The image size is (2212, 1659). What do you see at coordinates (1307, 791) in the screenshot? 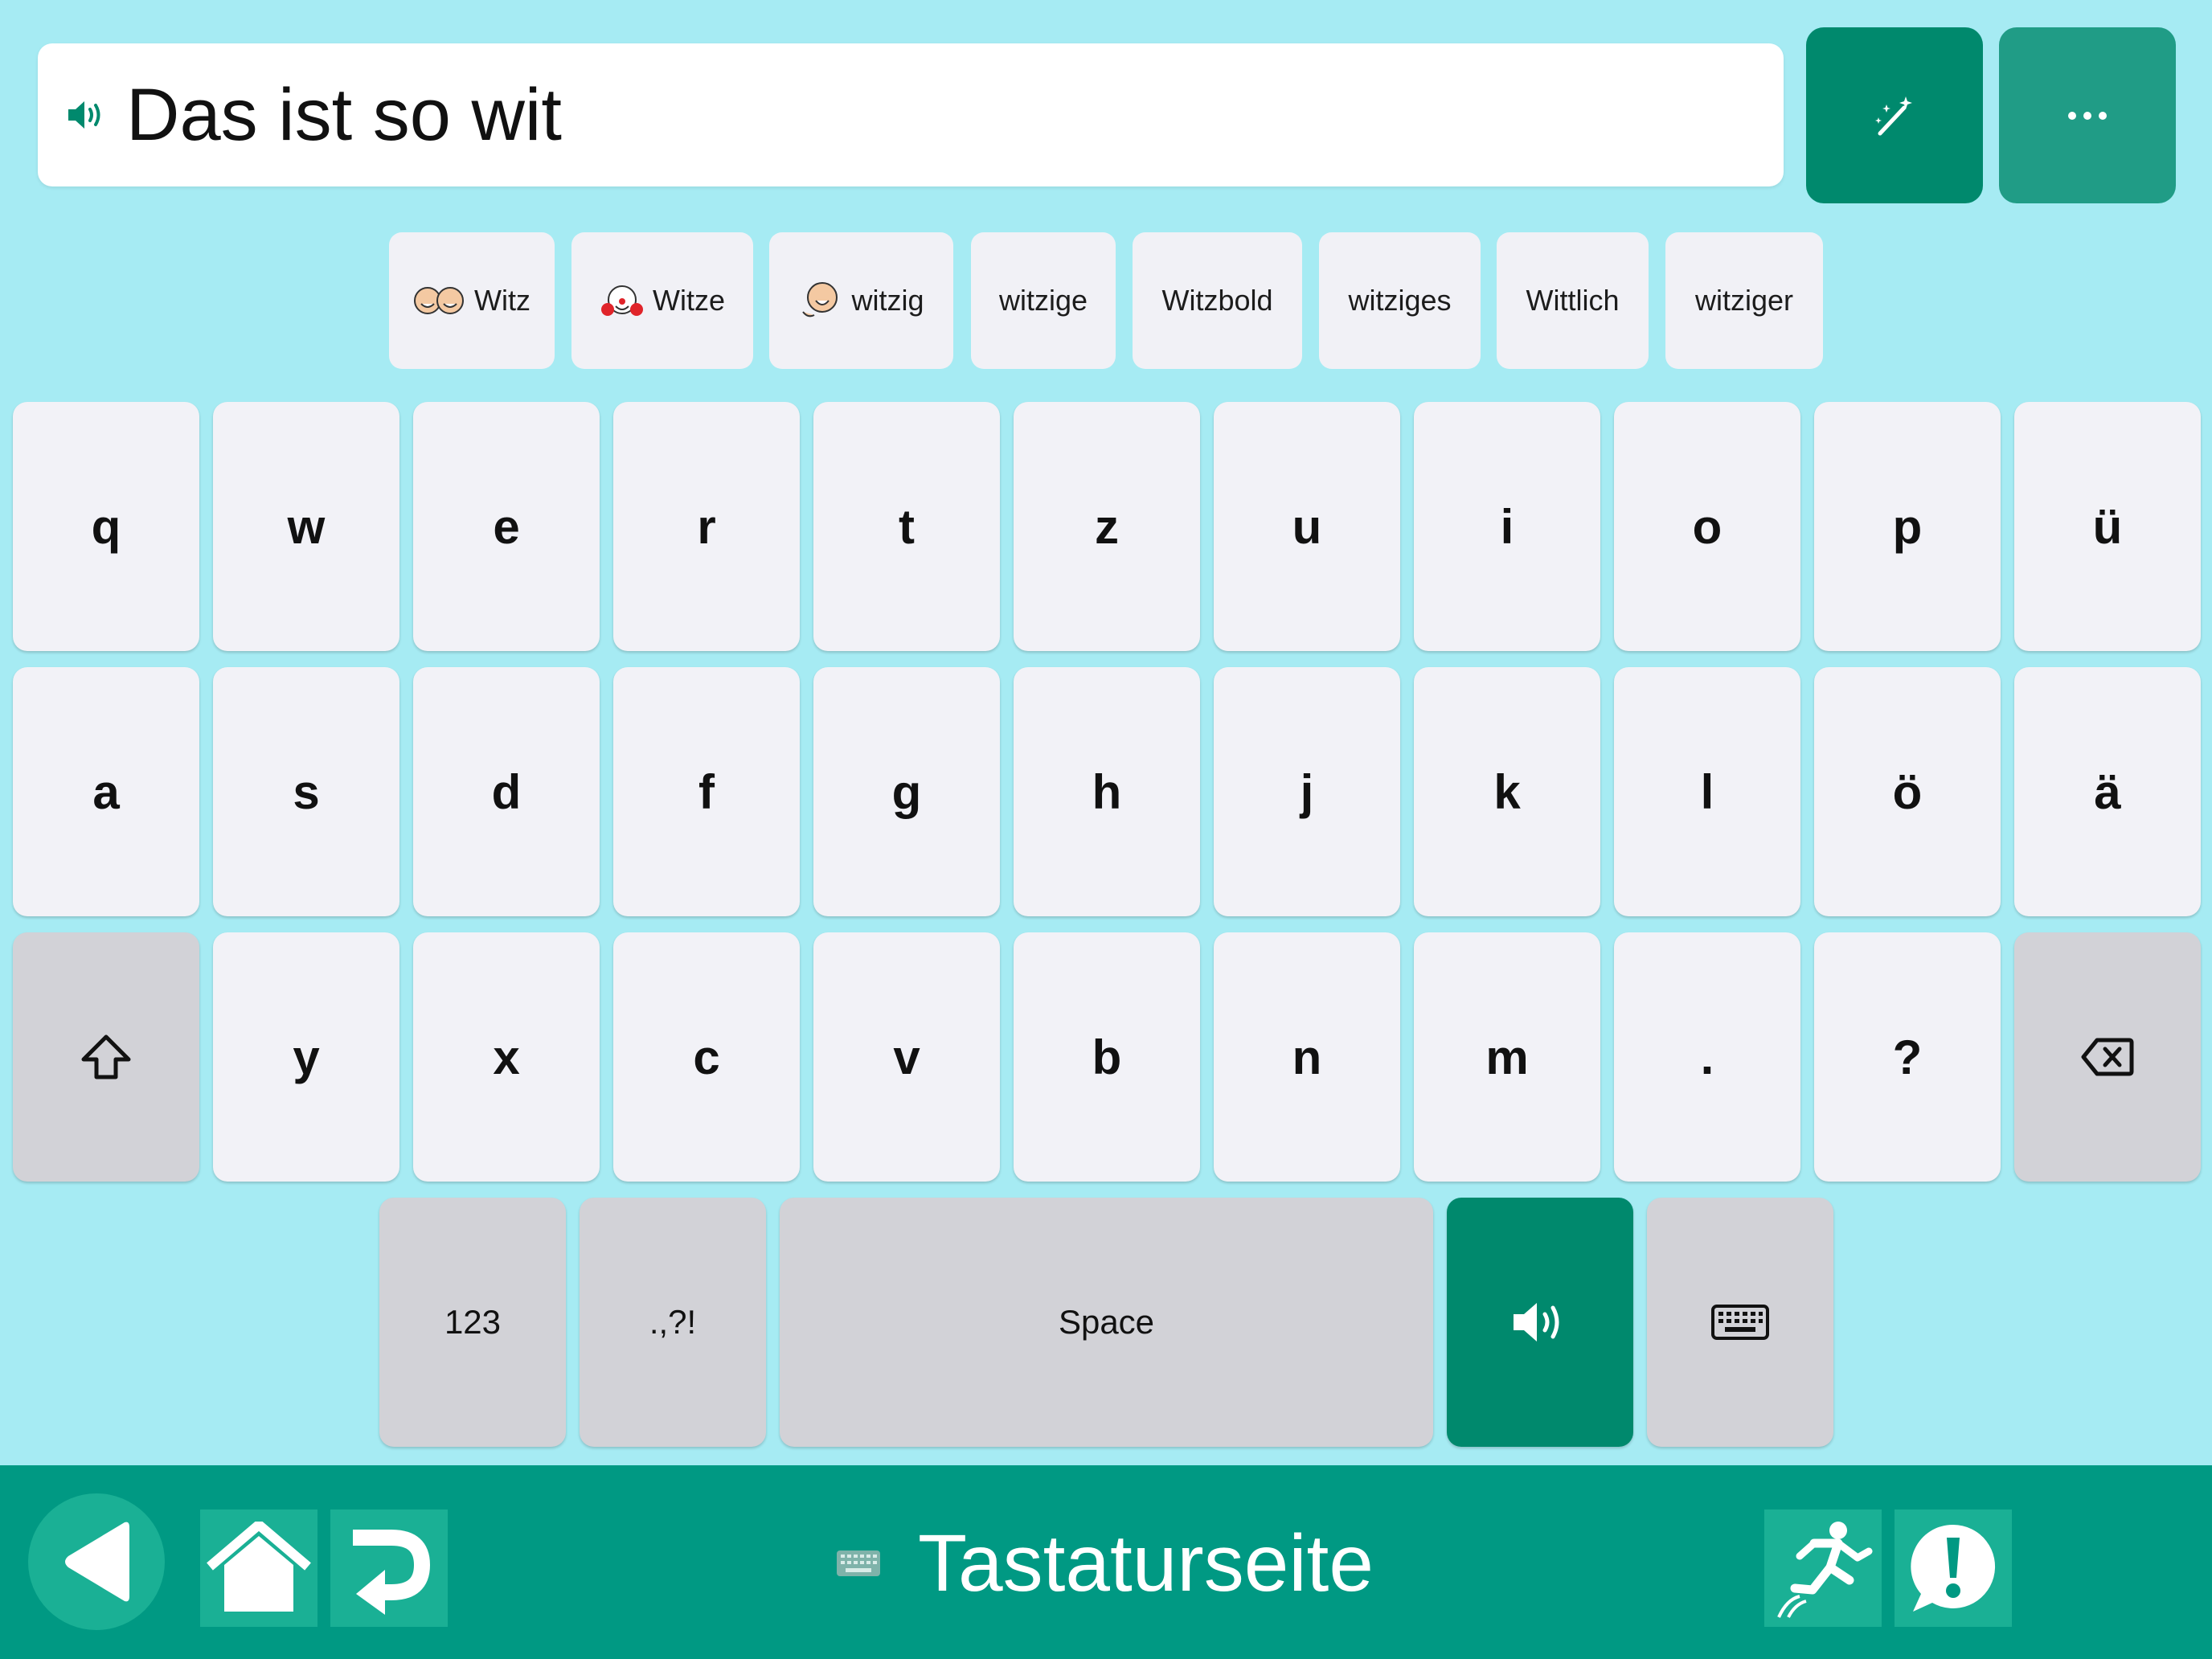
I see `key-j: j` at bounding box center [1307, 791].